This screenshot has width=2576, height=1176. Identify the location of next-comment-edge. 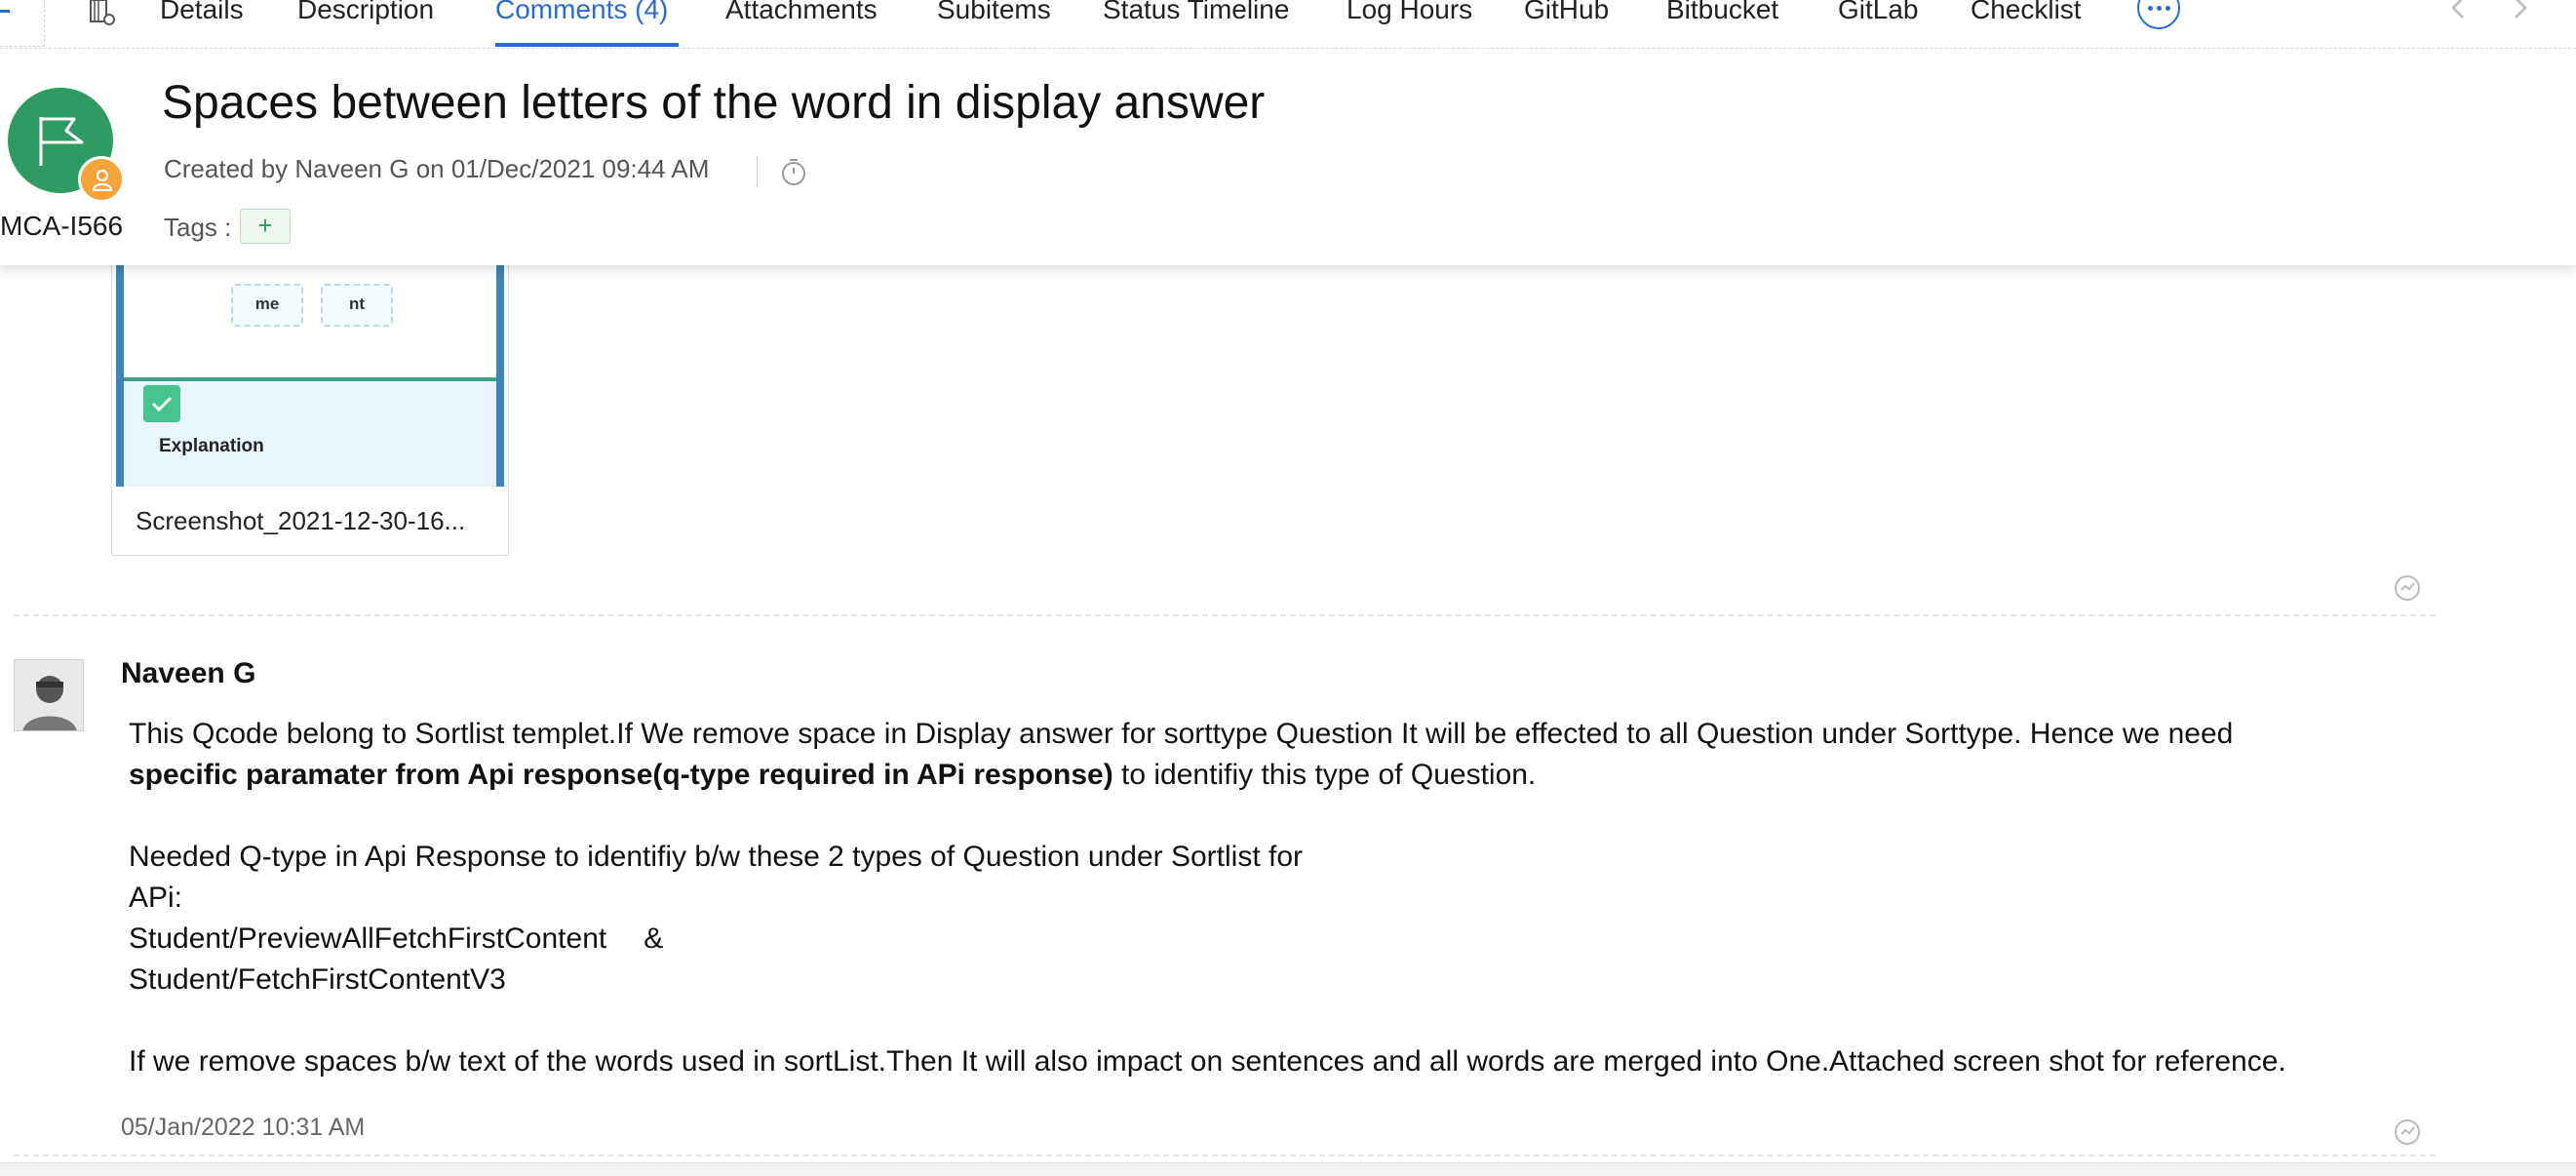
(1288, 1169).